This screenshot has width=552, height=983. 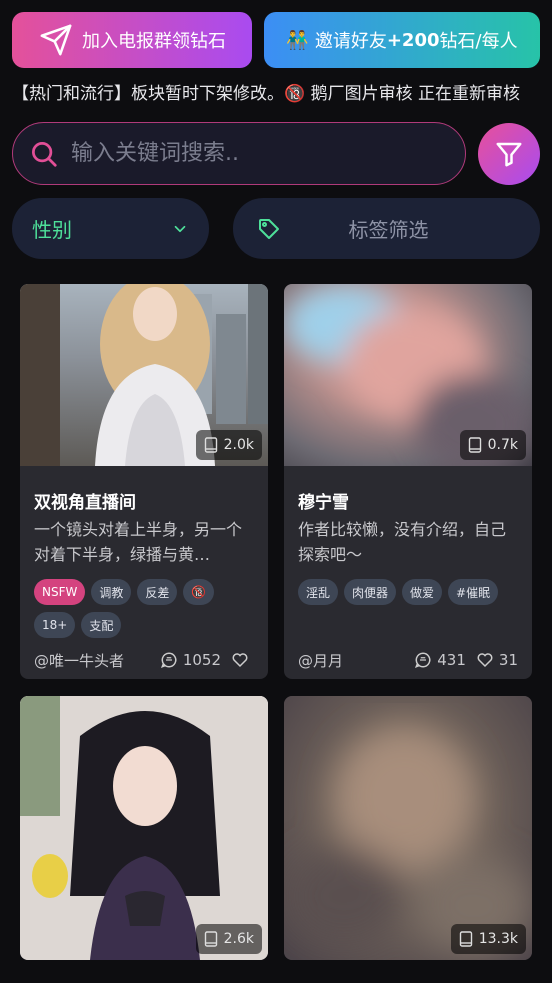 I want to click on announcement-marquee: 【热门和流行】板块暂时下架修改。🔞 鹅厂图片审核 正在重新审核, so click(x=266, y=94).